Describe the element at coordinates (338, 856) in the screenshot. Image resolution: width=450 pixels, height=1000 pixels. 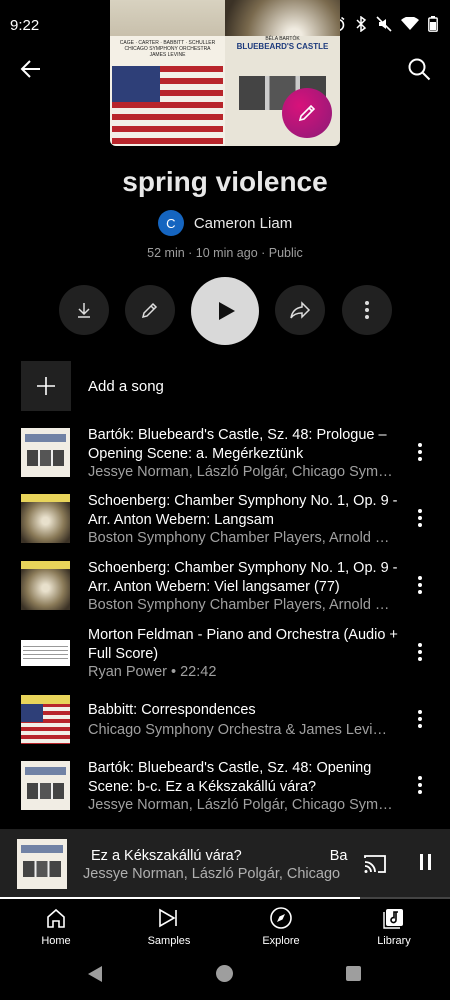
I see `now-playing-next-title: Bar` at that location.